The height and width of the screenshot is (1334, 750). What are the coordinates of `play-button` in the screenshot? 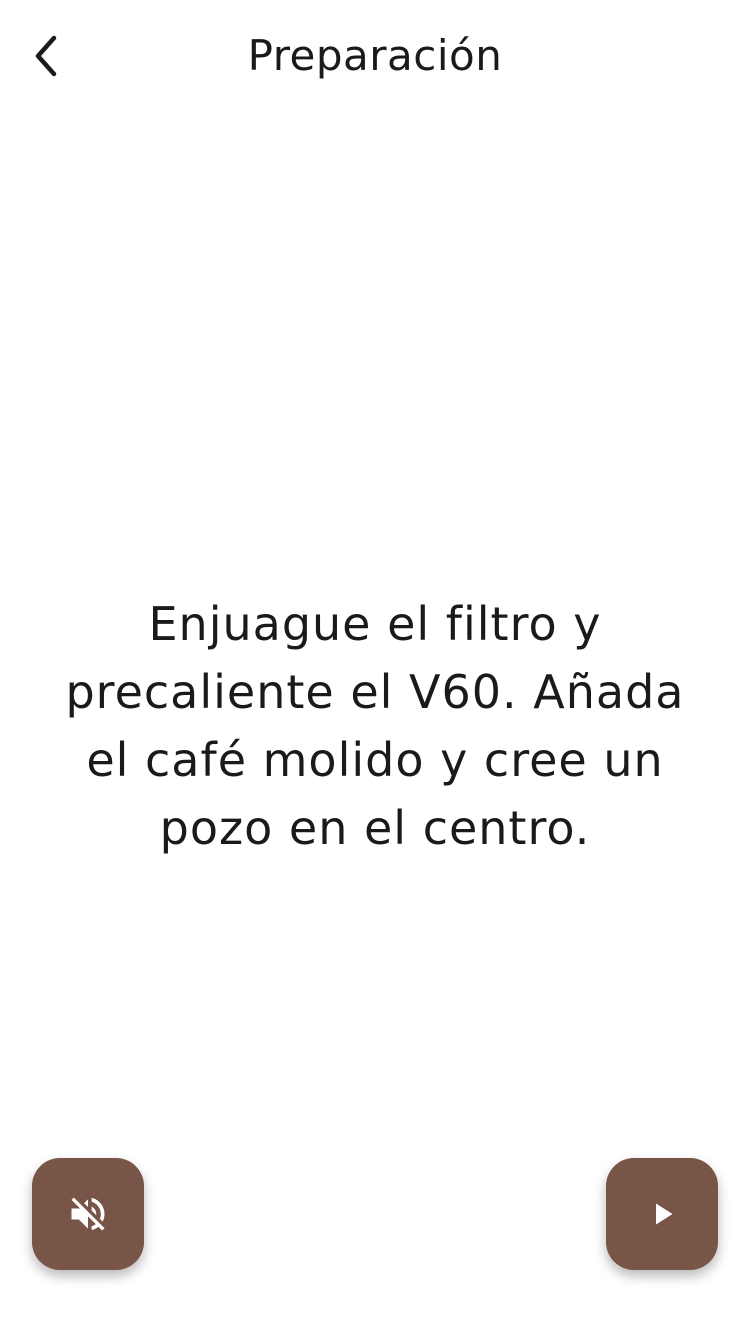 It's located at (662, 1214).